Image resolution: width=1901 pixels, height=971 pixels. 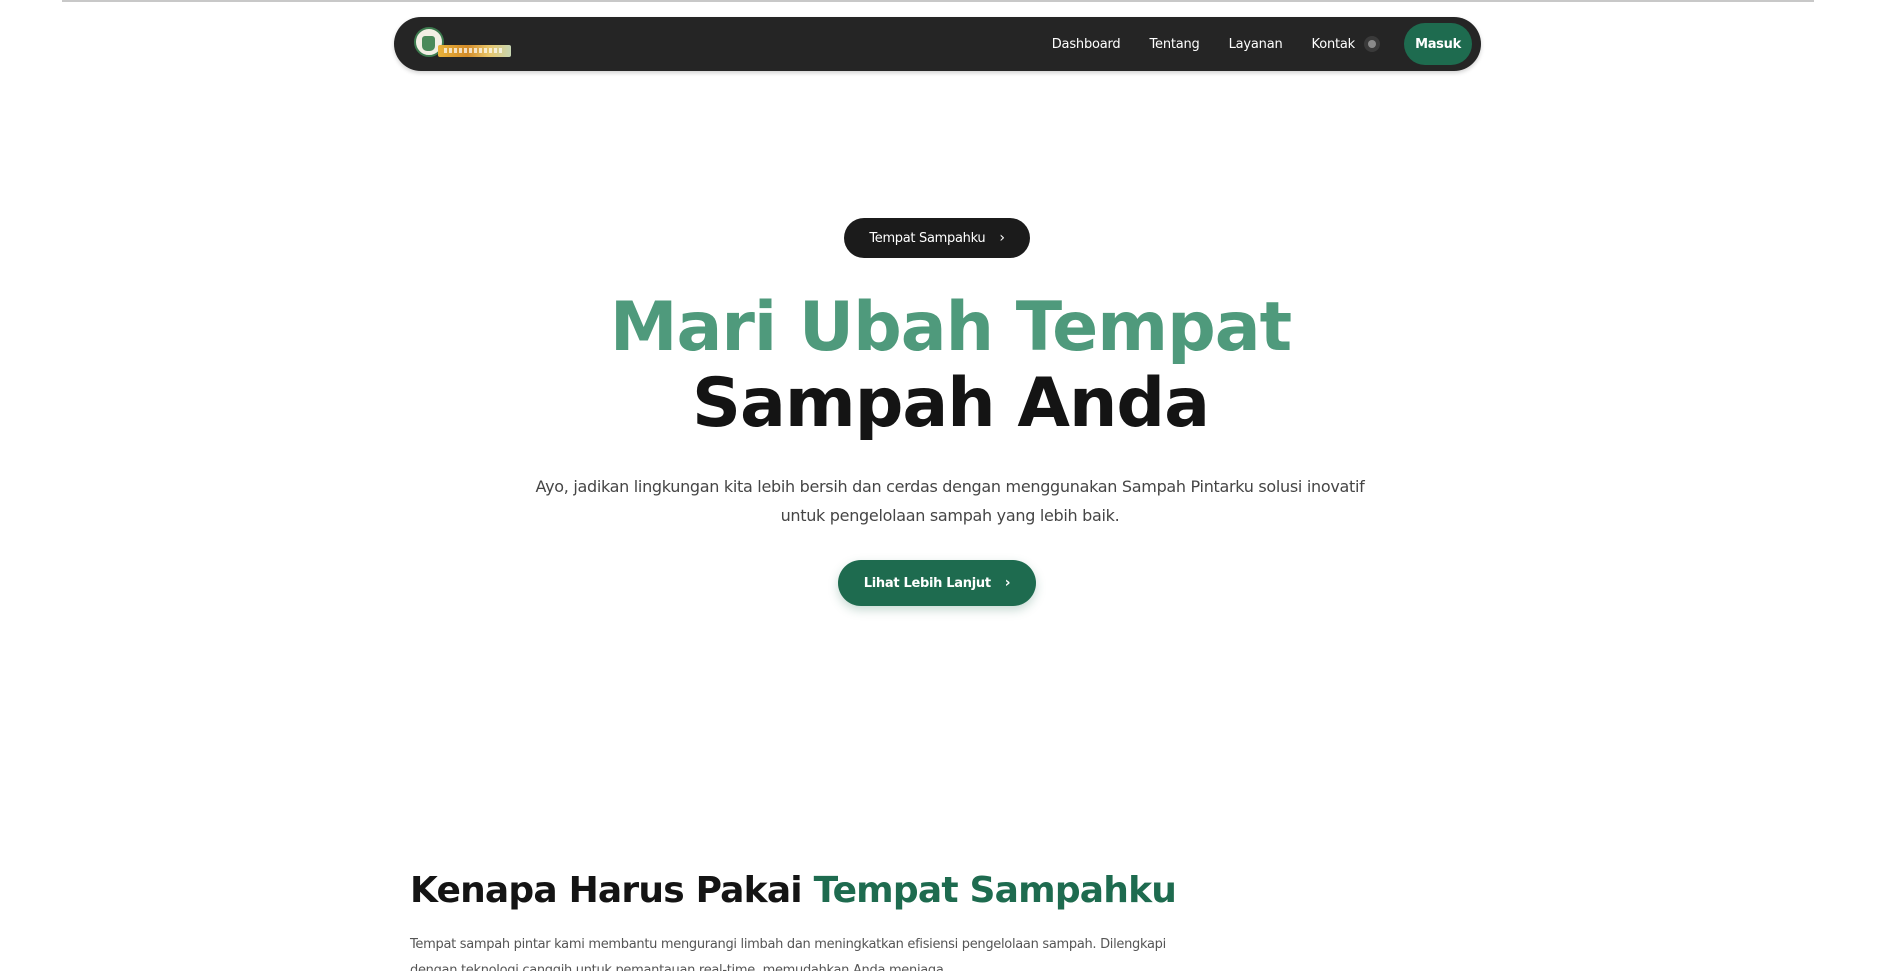 What do you see at coordinates (1086, 44) in the screenshot?
I see `nav-link-dashboard: Dashboard` at bounding box center [1086, 44].